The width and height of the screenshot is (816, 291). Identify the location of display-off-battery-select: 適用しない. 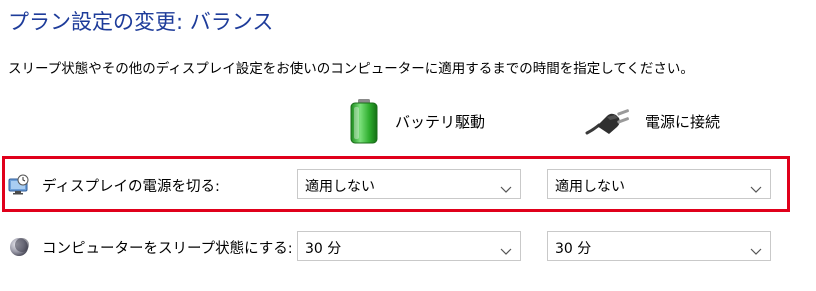
(409, 184).